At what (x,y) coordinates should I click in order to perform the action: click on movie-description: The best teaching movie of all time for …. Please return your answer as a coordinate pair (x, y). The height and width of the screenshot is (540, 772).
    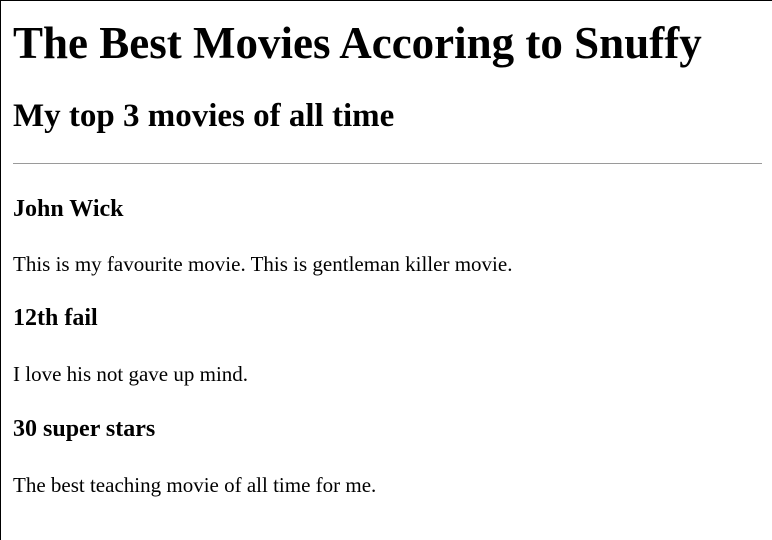
    Looking at the image, I should click on (195, 485).